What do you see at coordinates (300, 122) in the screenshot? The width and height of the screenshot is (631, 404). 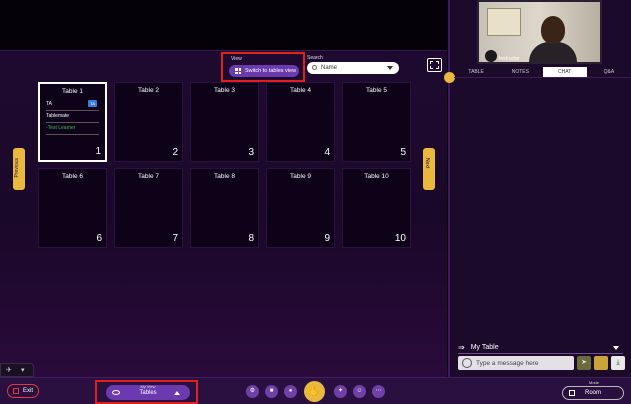 I see `table-card: Table 4 4` at bounding box center [300, 122].